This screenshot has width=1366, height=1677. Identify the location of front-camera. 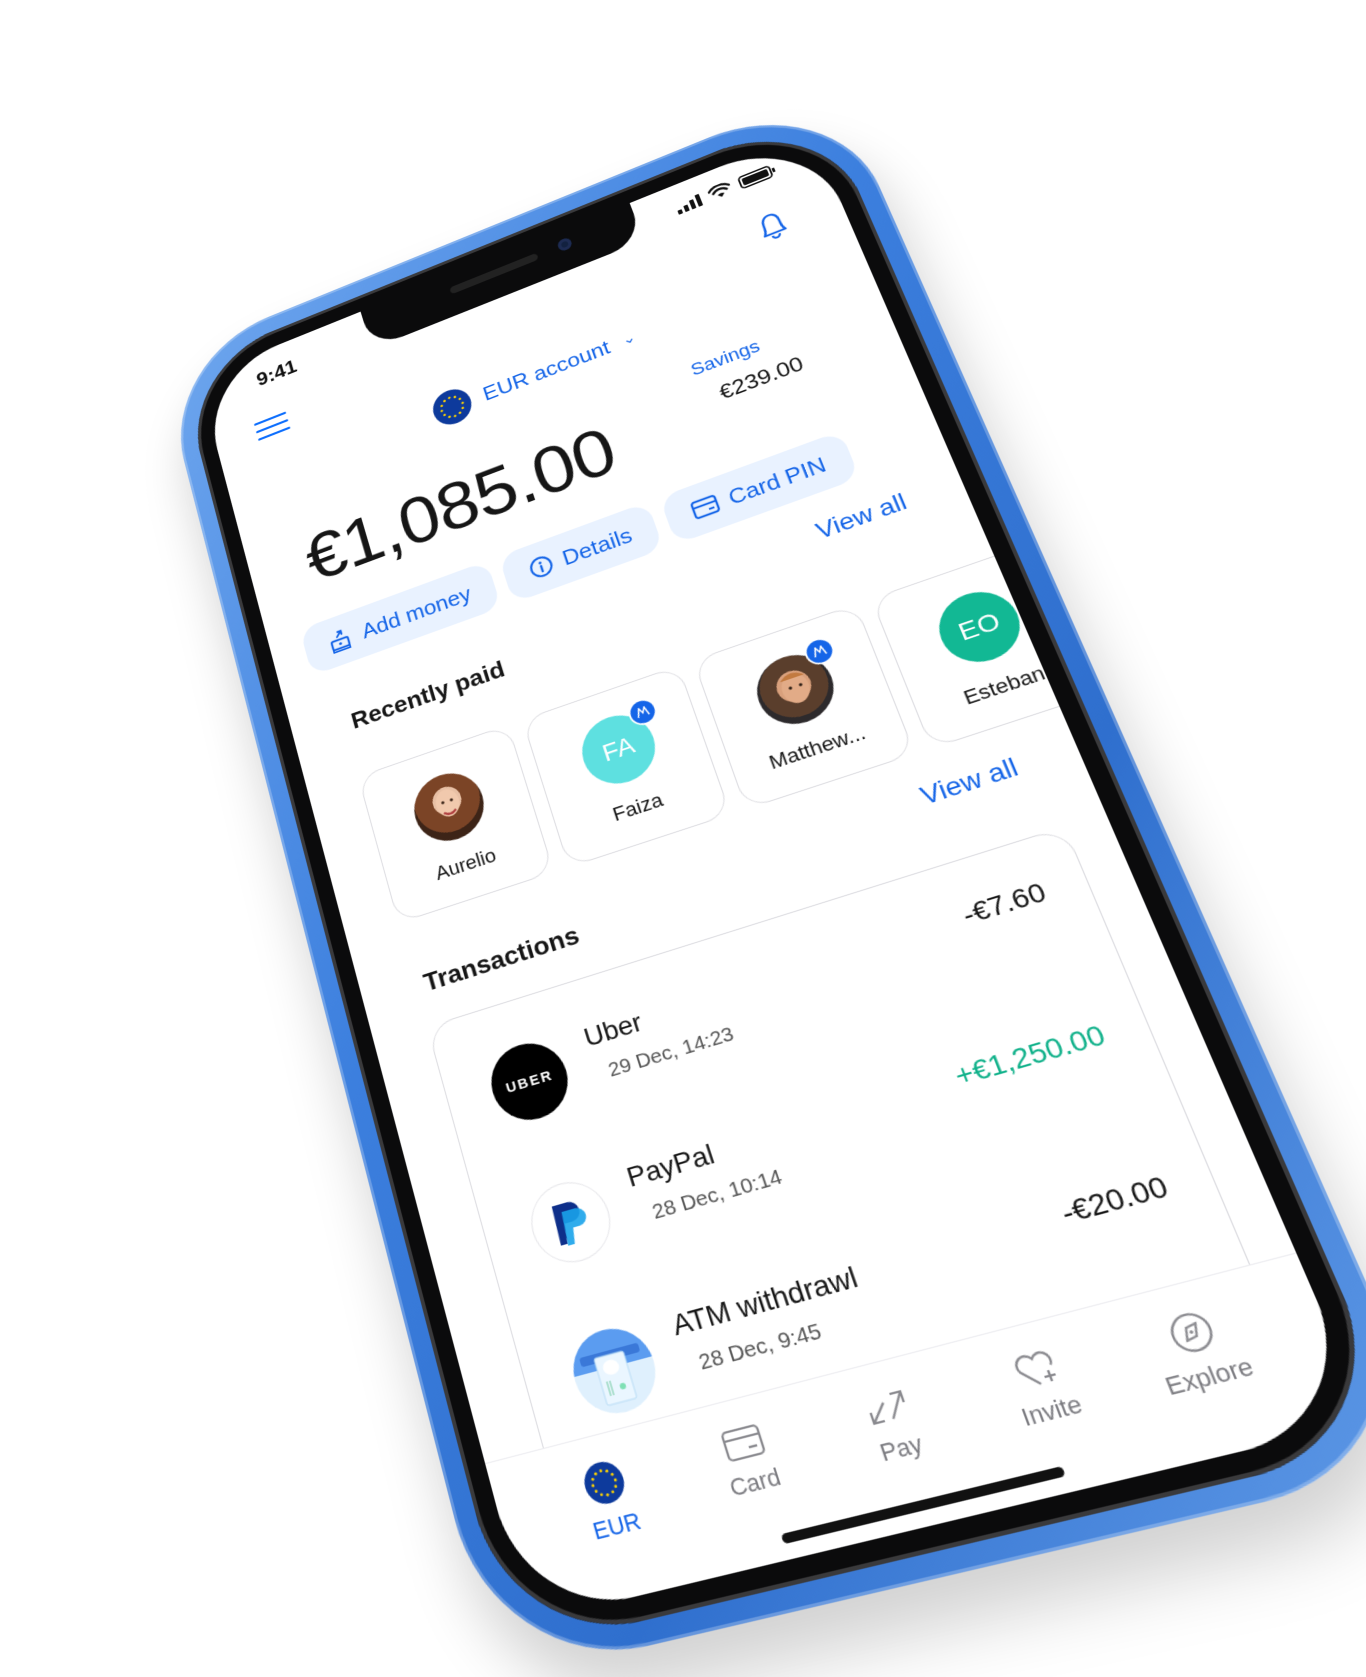
(565, 244).